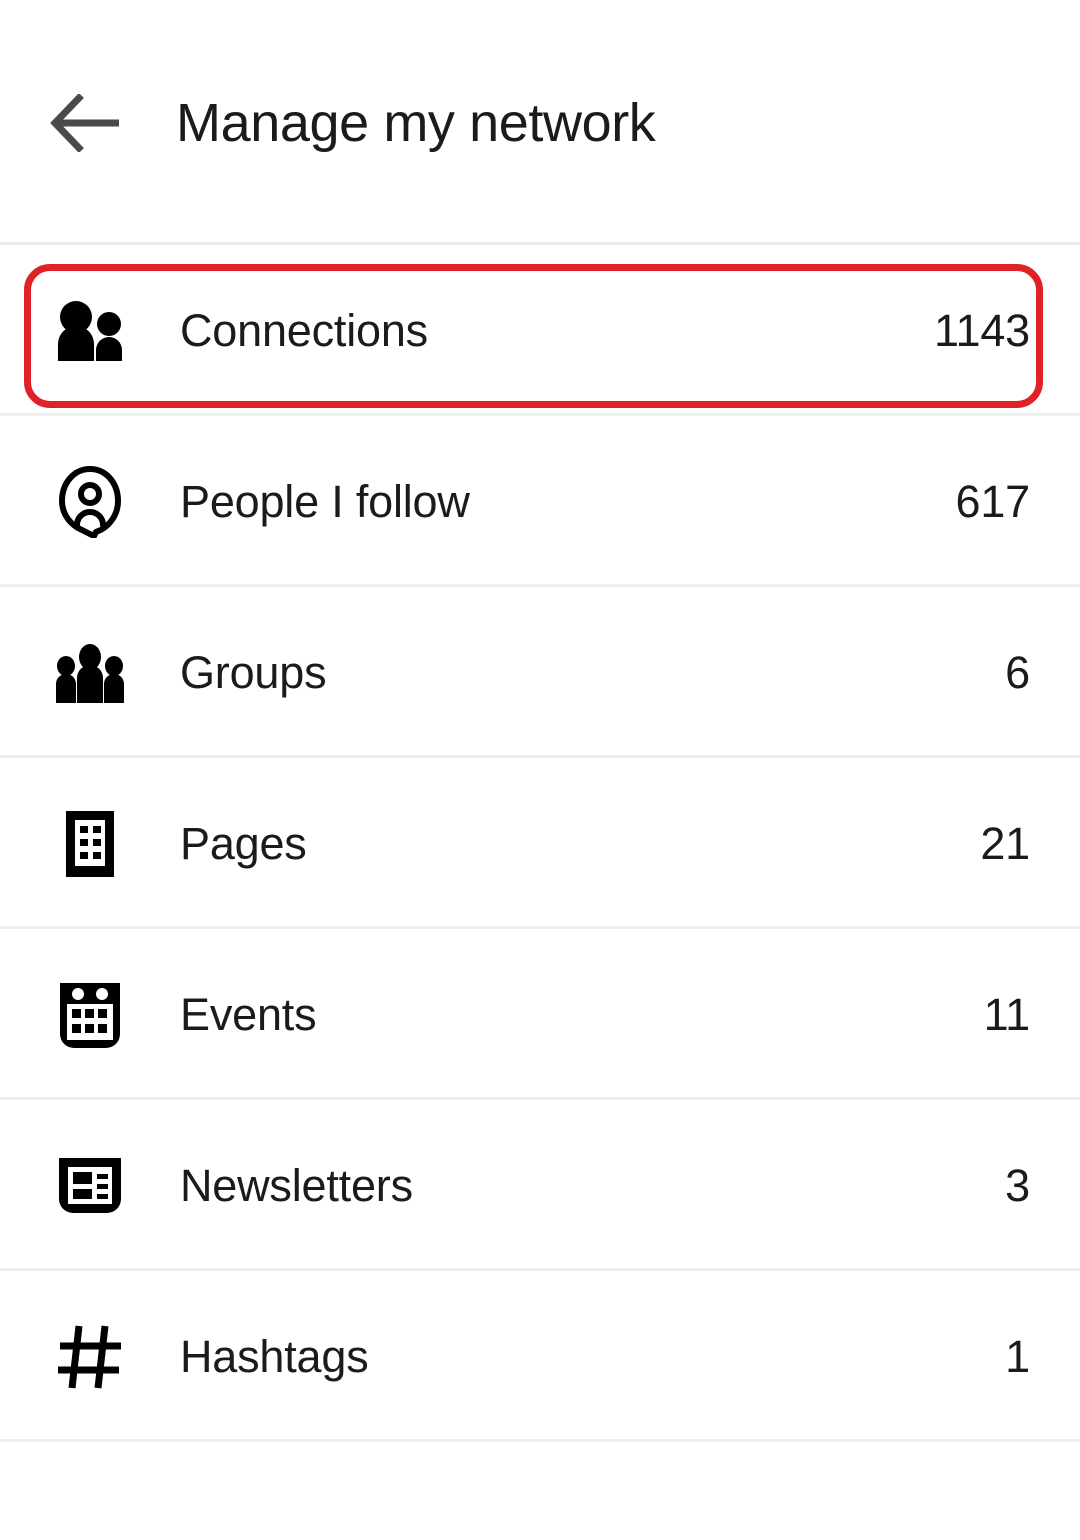 This screenshot has width=1080, height=1540. I want to click on list-item-label: People I follow, so click(325, 501).